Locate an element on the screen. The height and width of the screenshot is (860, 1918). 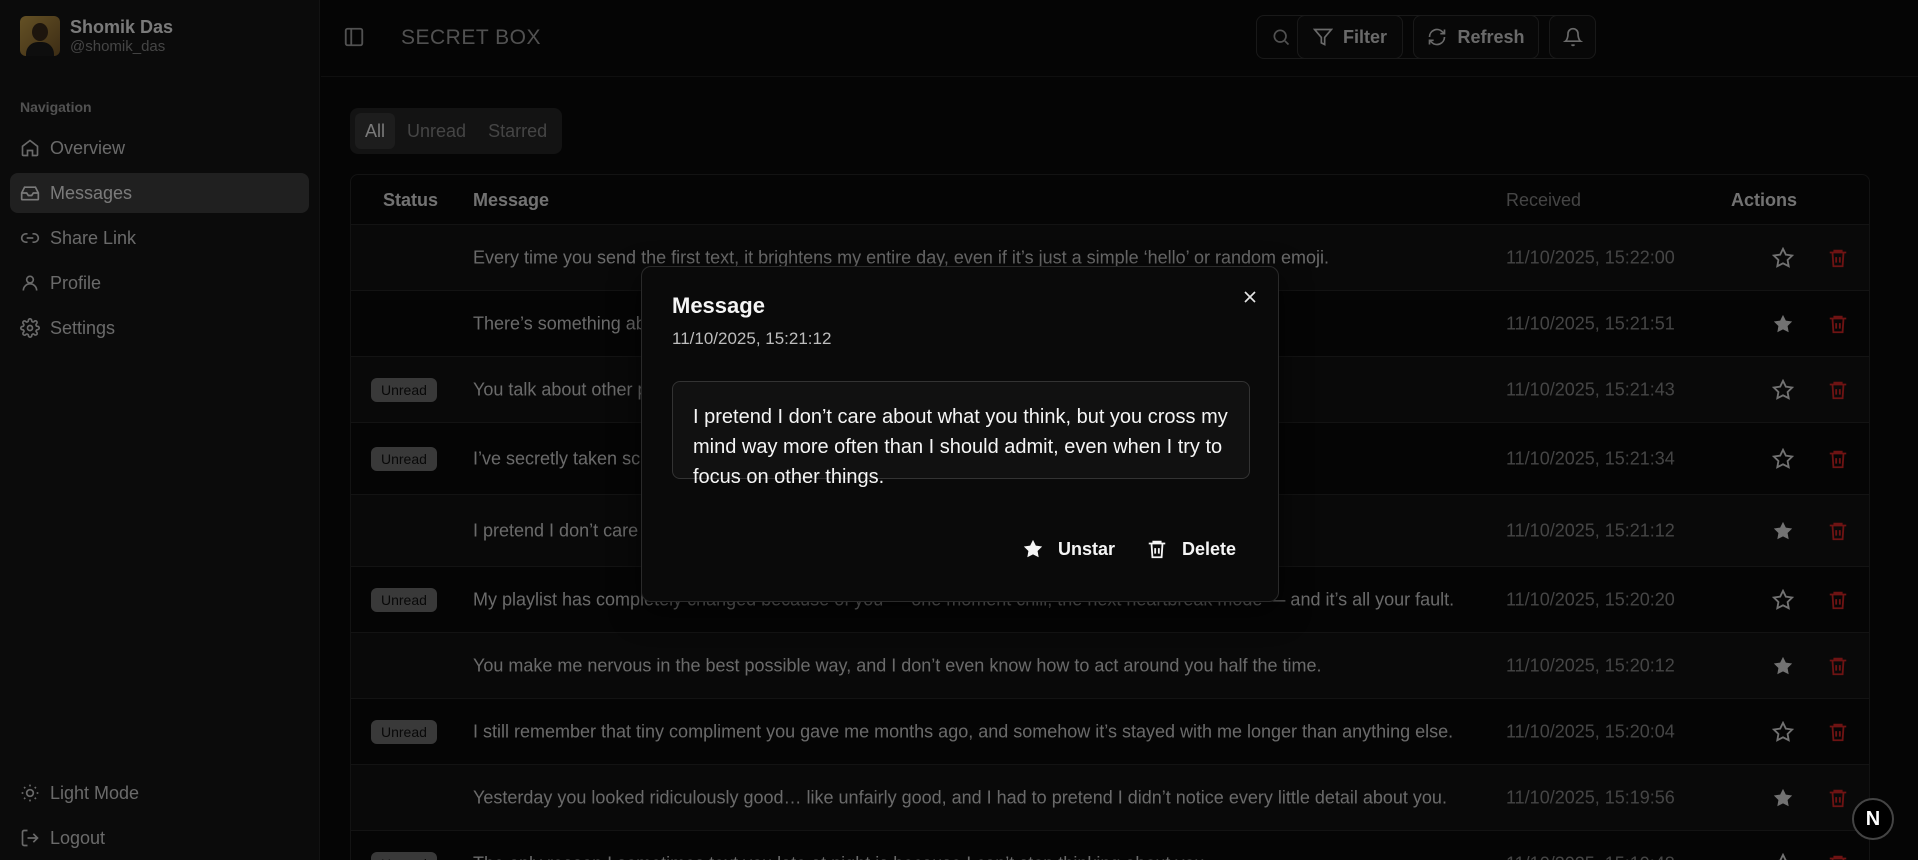
close-icon is located at coordinates (1250, 297).